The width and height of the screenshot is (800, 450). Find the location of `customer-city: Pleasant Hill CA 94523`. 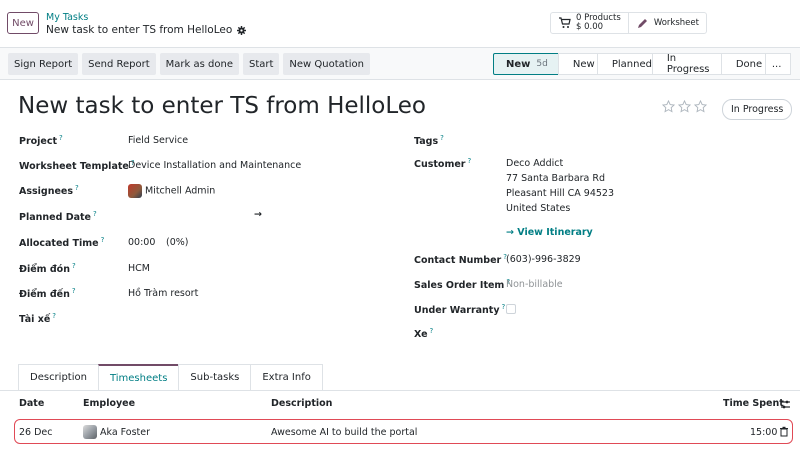

customer-city: Pleasant Hill CA 94523 is located at coordinates (560, 193).